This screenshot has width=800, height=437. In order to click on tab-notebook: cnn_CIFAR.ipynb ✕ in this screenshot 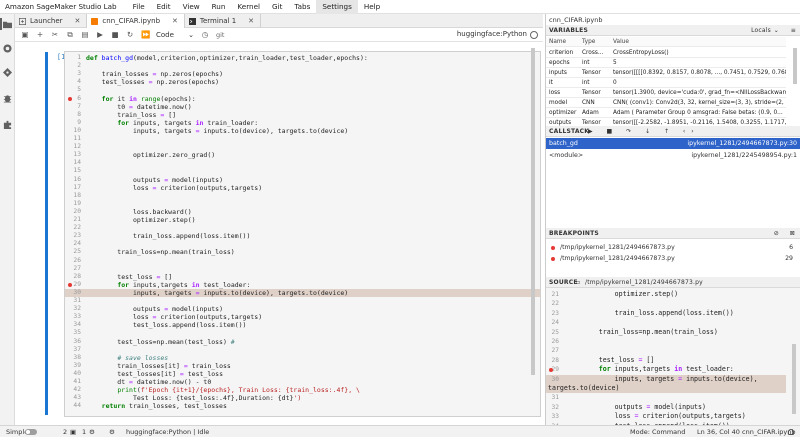, I will do `click(136, 21)`.